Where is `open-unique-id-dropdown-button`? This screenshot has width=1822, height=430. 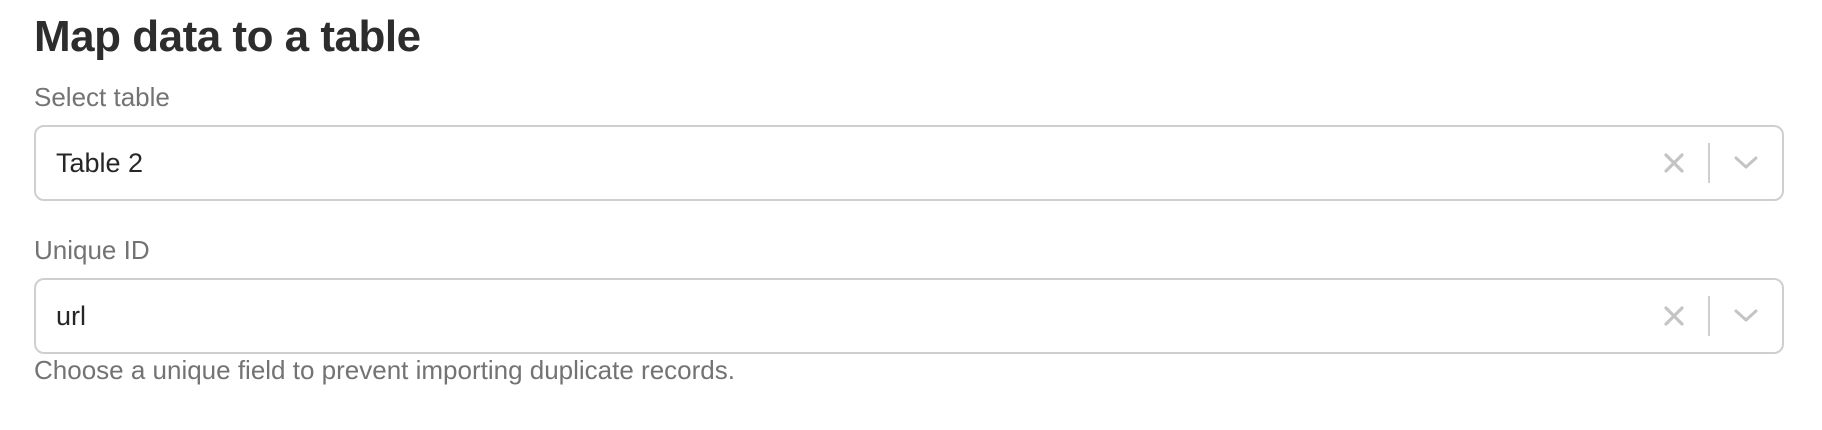 open-unique-id-dropdown-button is located at coordinates (1746, 316).